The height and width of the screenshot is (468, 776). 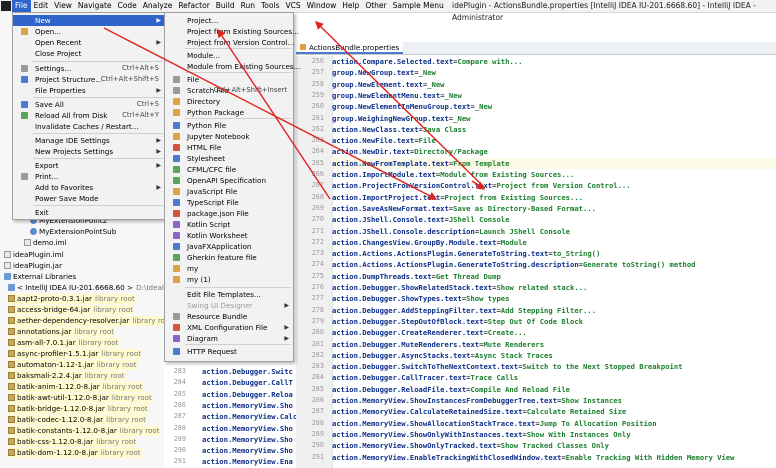 What do you see at coordinates (89, 53) in the screenshot?
I see `menu-item-close-project: Close Project` at bounding box center [89, 53].